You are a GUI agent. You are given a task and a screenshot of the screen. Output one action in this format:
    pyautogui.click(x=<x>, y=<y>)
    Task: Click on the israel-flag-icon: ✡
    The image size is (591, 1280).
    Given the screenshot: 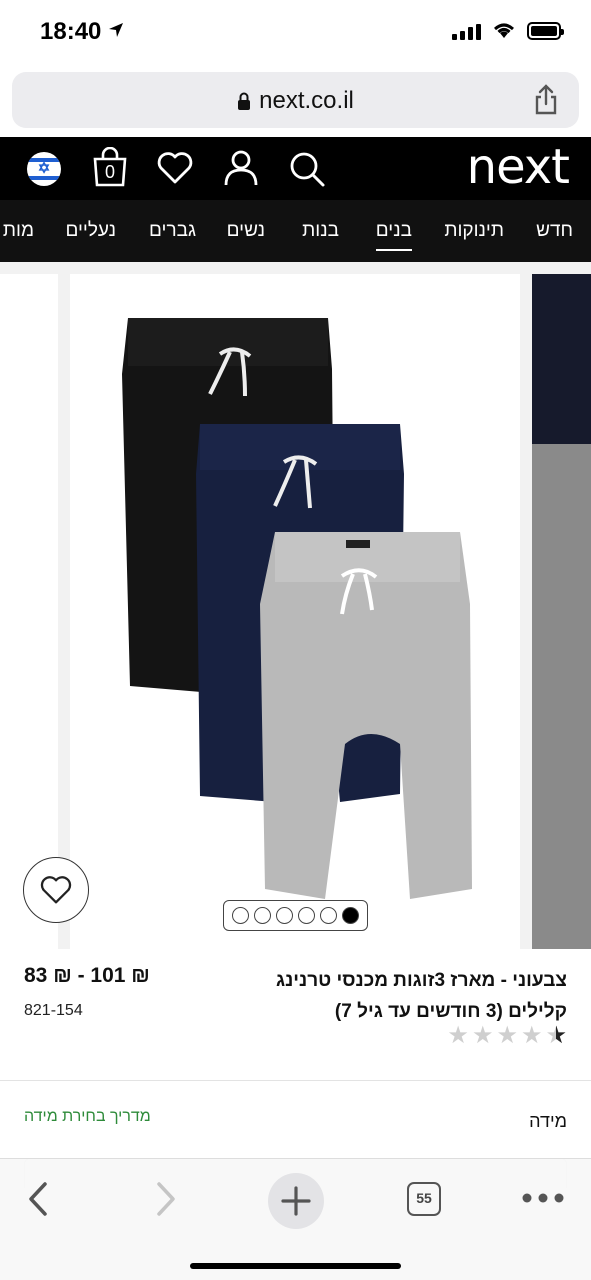 What is the action you would take?
    pyautogui.click(x=44, y=169)
    